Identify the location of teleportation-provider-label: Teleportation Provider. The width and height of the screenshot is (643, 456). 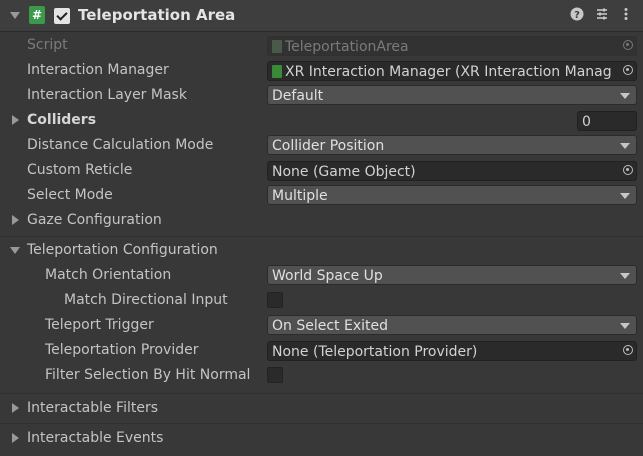
(122, 350).